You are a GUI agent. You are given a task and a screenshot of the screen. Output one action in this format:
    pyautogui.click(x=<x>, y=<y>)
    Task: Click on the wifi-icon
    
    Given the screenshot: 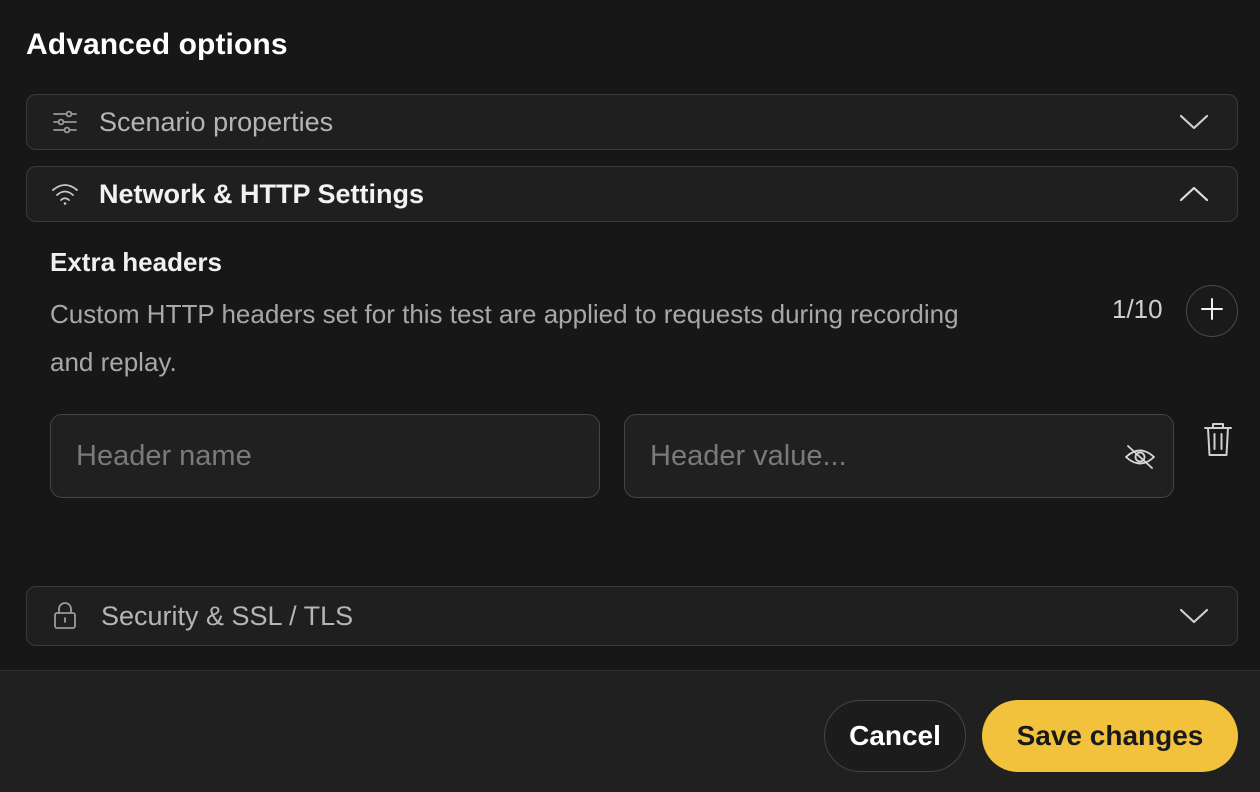 What is the action you would take?
    pyautogui.click(x=65, y=194)
    